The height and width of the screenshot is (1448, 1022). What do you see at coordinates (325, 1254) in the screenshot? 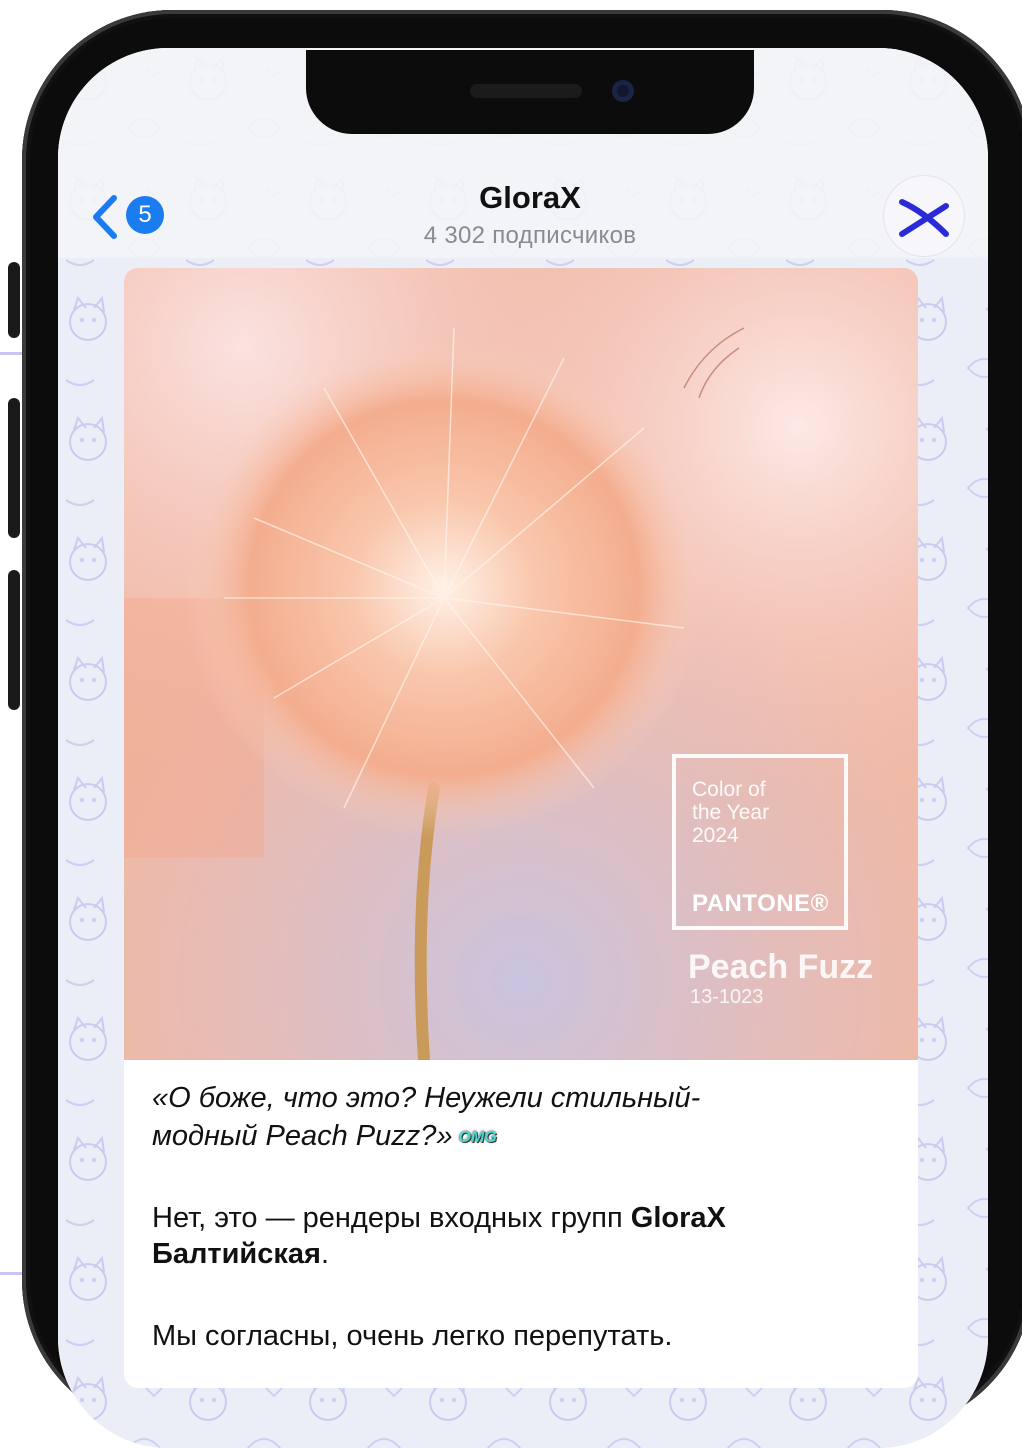
I see `paragraph-2-suffix: .` at bounding box center [325, 1254].